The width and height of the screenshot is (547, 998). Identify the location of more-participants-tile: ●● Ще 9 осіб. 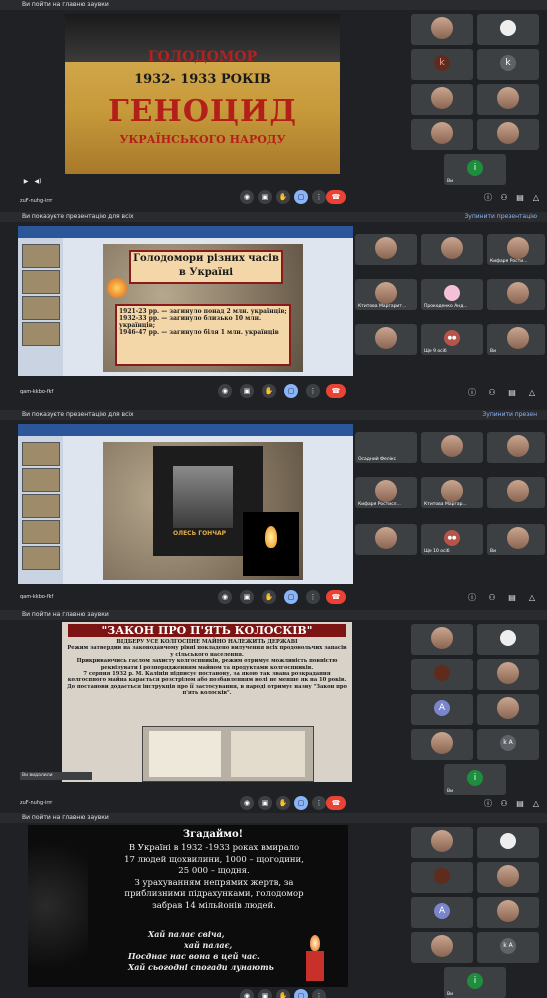
(452, 339).